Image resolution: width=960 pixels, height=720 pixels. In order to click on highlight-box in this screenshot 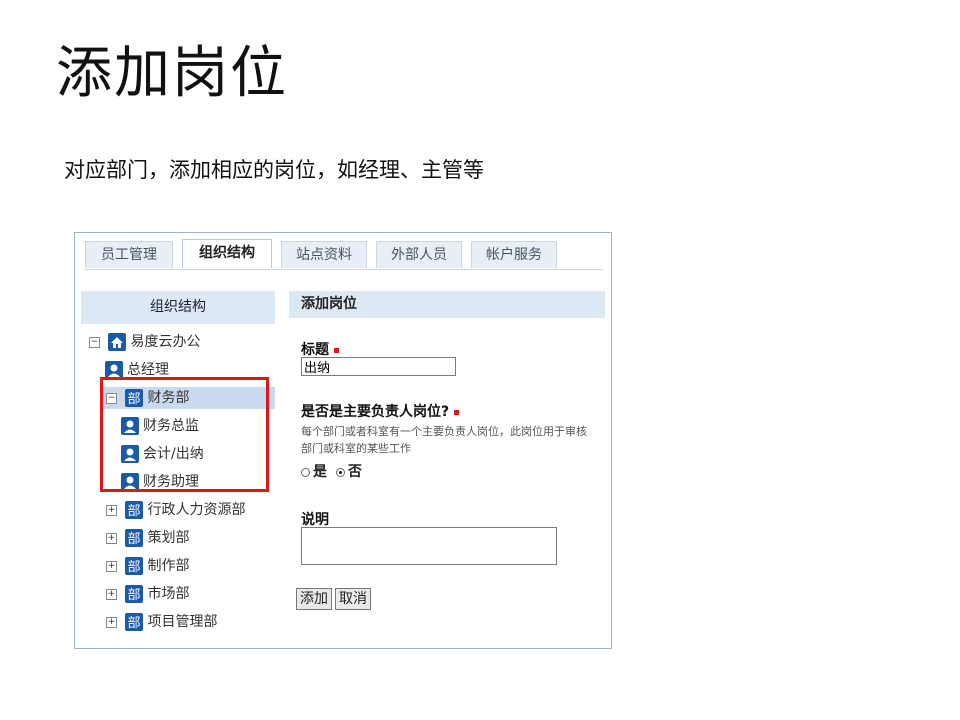, I will do `click(184, 434)`.